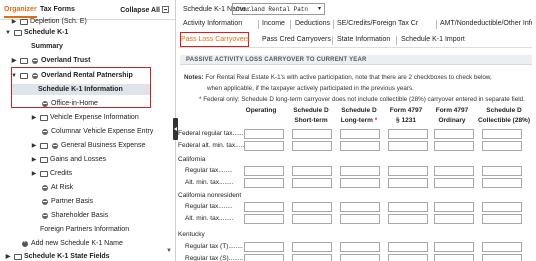 Image resolution: width=536 pixels, height=261 pixels. Describe the element at coordinates (278, 9) in the screenshot. I see `k1-name-select: Overland Rental Patn ▾` at that location.